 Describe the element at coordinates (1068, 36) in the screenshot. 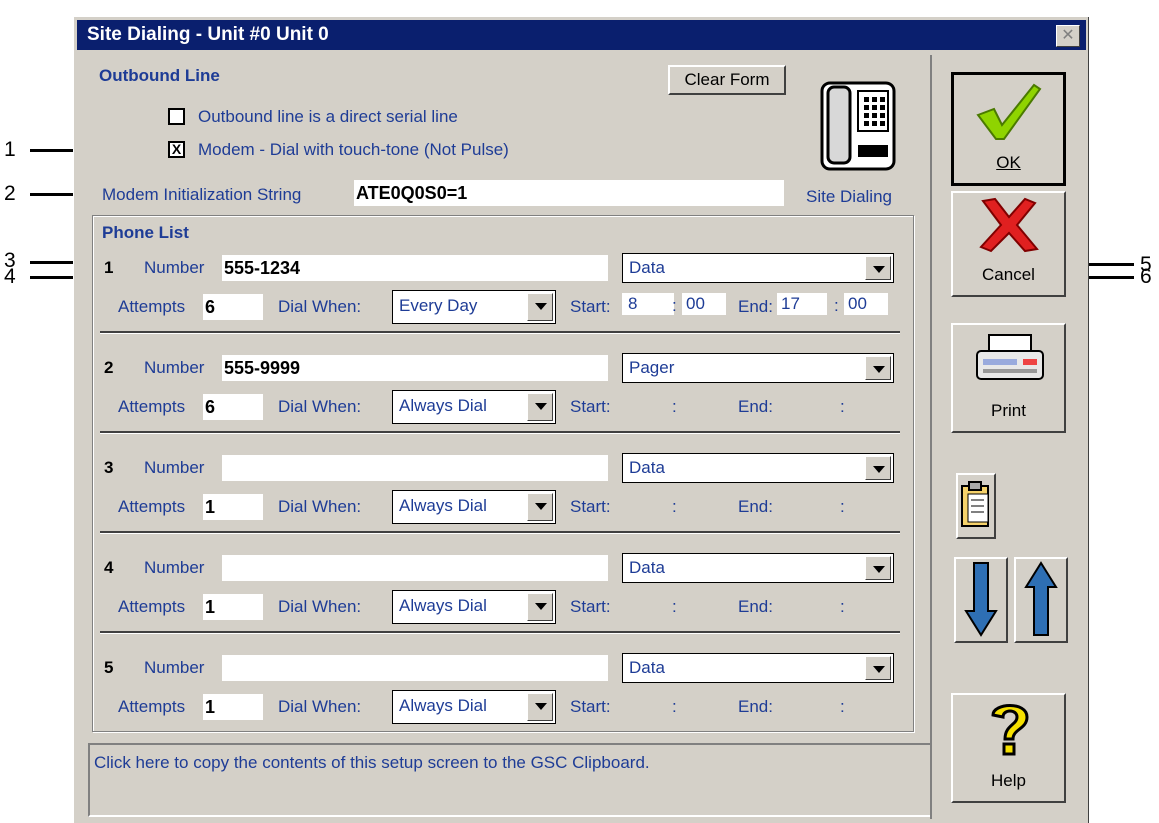

I see `close-button: ✕` at that location.